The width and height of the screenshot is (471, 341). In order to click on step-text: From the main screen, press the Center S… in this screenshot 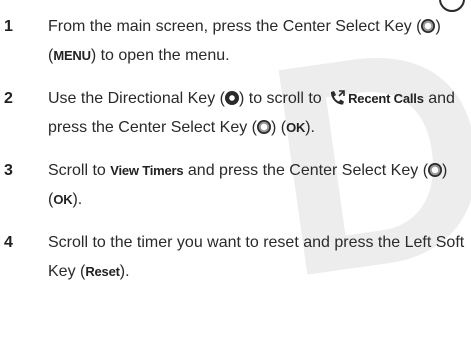, I will do `click(235, 26)`.